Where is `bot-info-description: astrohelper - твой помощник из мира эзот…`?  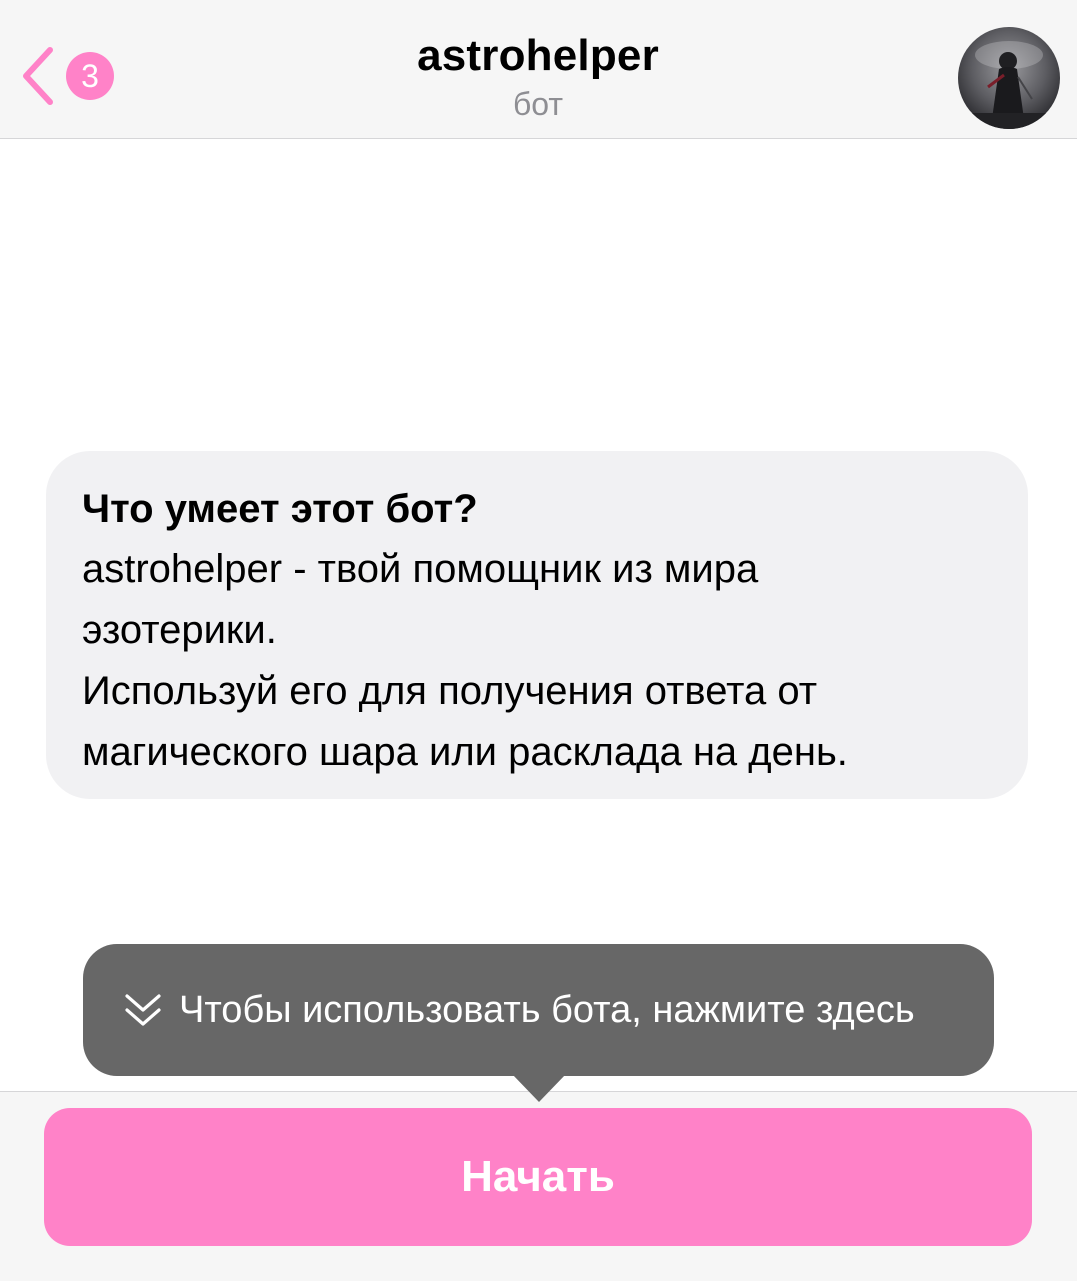 bot-info-description: astrohelper - твой помощник из мира эзот… is located at coordinates (465, 660).